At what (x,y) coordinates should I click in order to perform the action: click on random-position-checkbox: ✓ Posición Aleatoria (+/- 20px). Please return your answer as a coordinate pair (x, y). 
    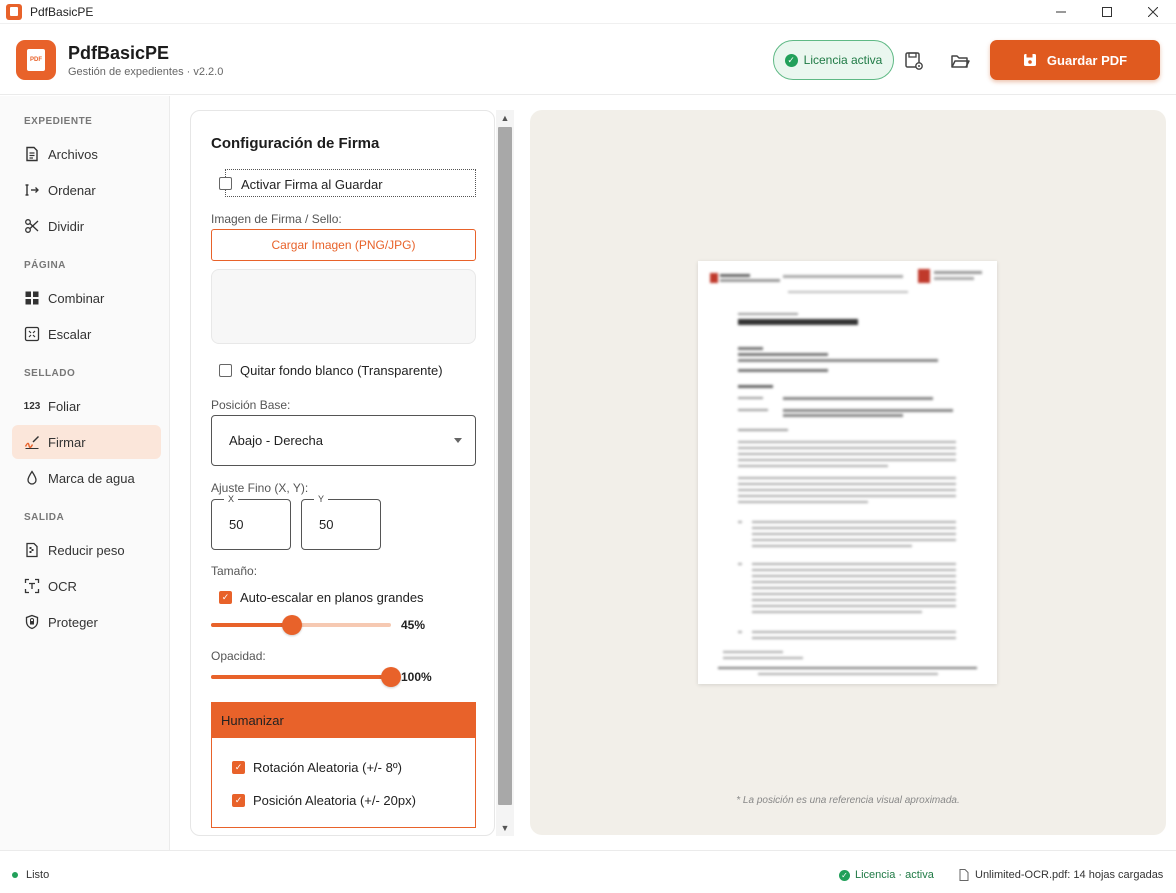
    Looking at the image, I should click on (324, 800).